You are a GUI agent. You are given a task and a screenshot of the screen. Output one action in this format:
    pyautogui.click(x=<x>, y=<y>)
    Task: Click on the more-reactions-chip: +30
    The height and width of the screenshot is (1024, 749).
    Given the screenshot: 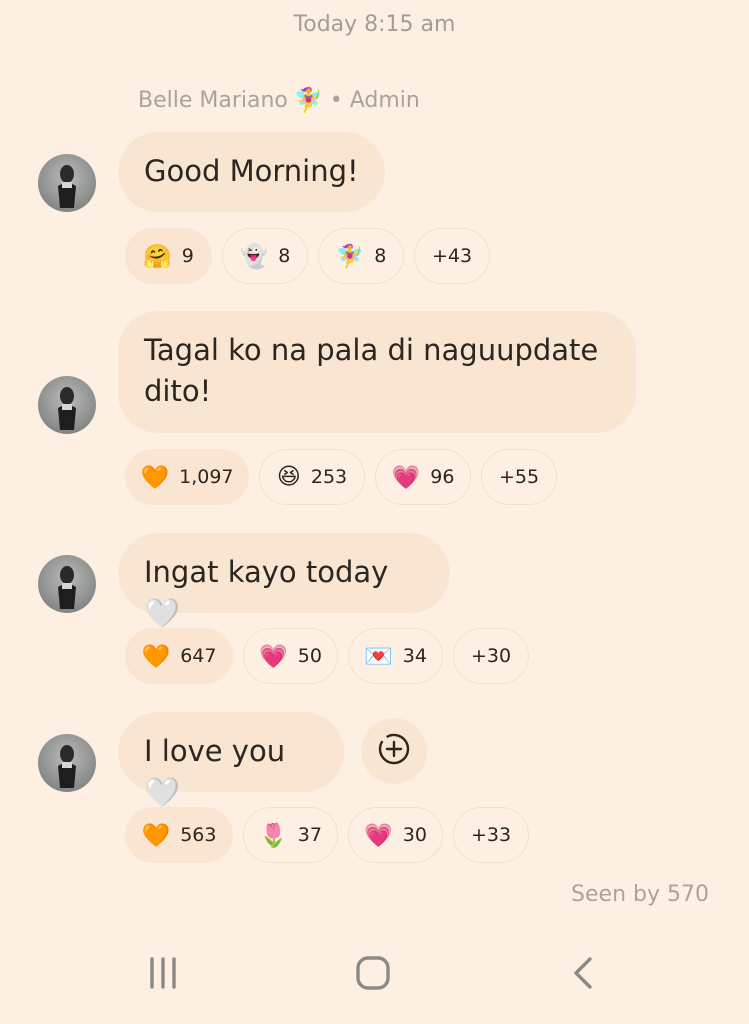 What is the action you would take?
    pyautogui.click(x=491, y=656)
    